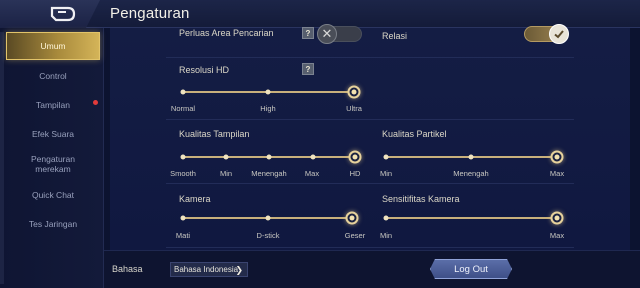  I want to click on resolusi-slider-knob, so click(354, 92).